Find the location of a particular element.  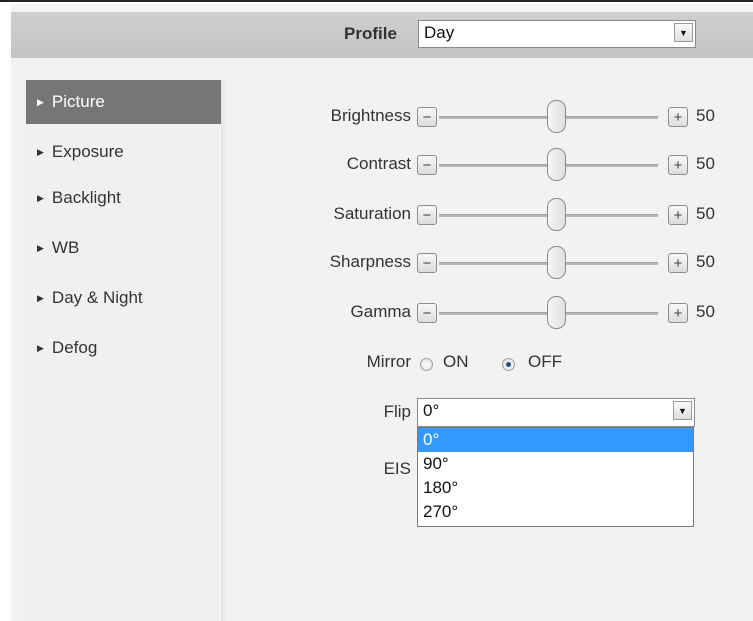

sidebar-item-wb: ▶ WB is located at coordinates (123, 248).